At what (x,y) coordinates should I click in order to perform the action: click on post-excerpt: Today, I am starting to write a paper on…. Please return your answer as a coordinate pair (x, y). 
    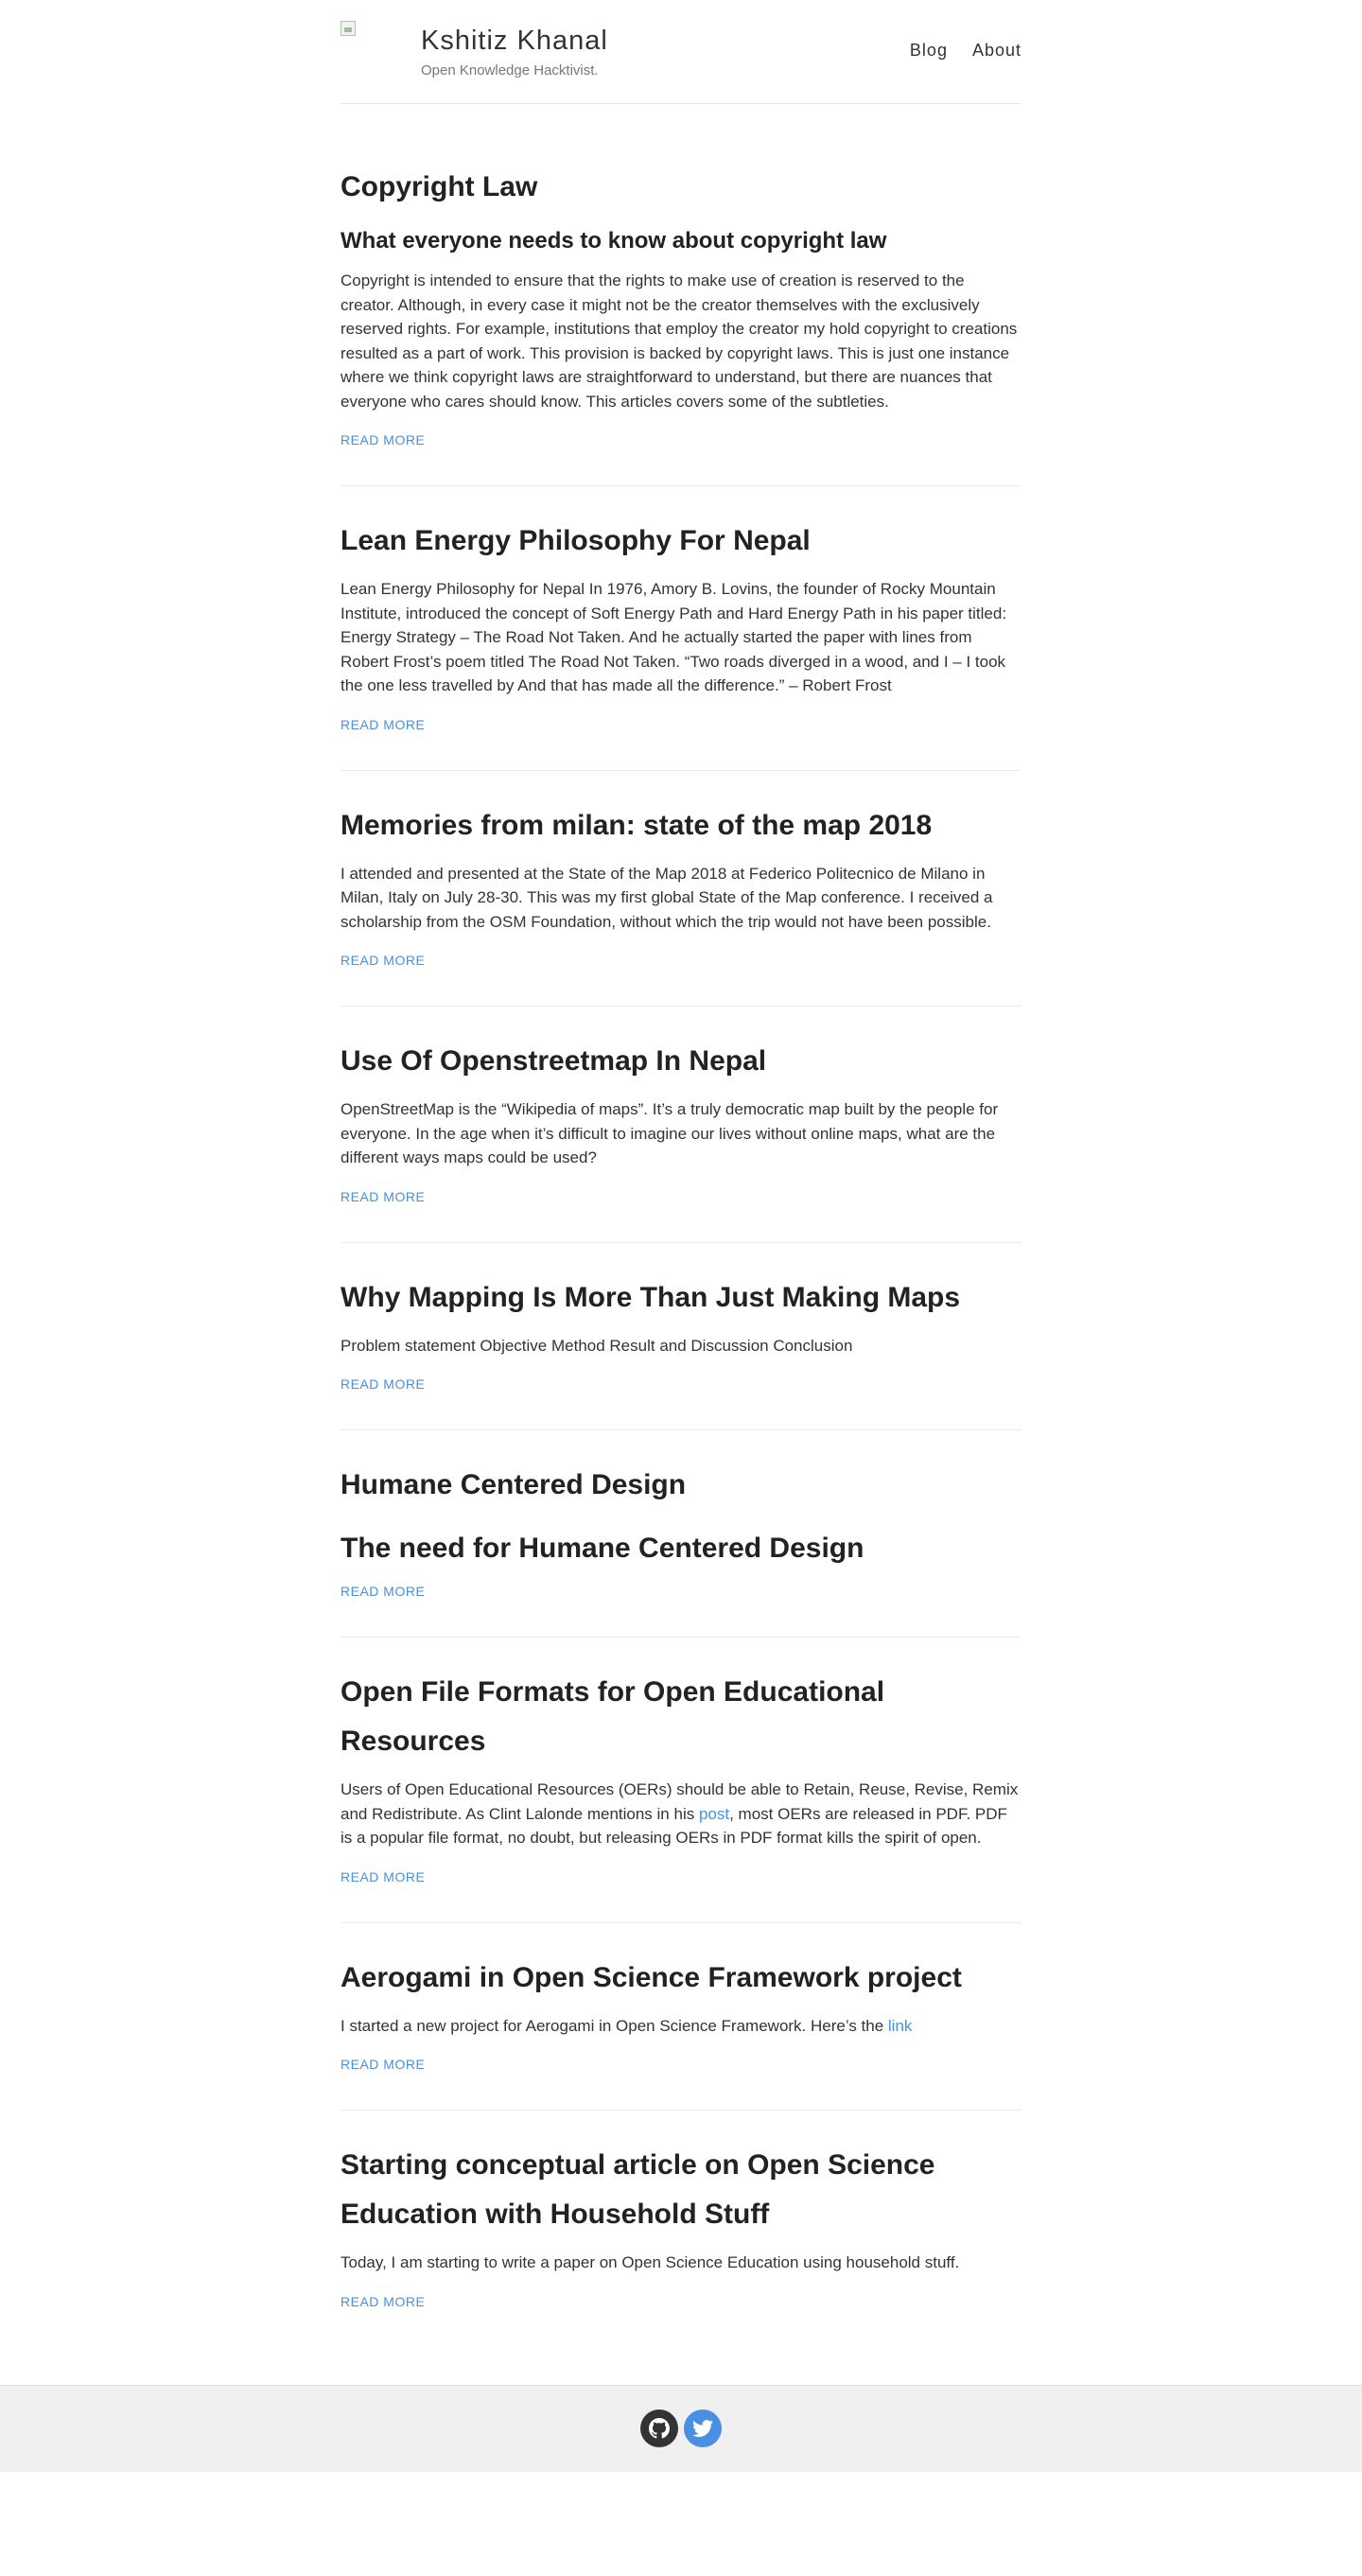
    Looking at the image, I should click on (650, 2262).